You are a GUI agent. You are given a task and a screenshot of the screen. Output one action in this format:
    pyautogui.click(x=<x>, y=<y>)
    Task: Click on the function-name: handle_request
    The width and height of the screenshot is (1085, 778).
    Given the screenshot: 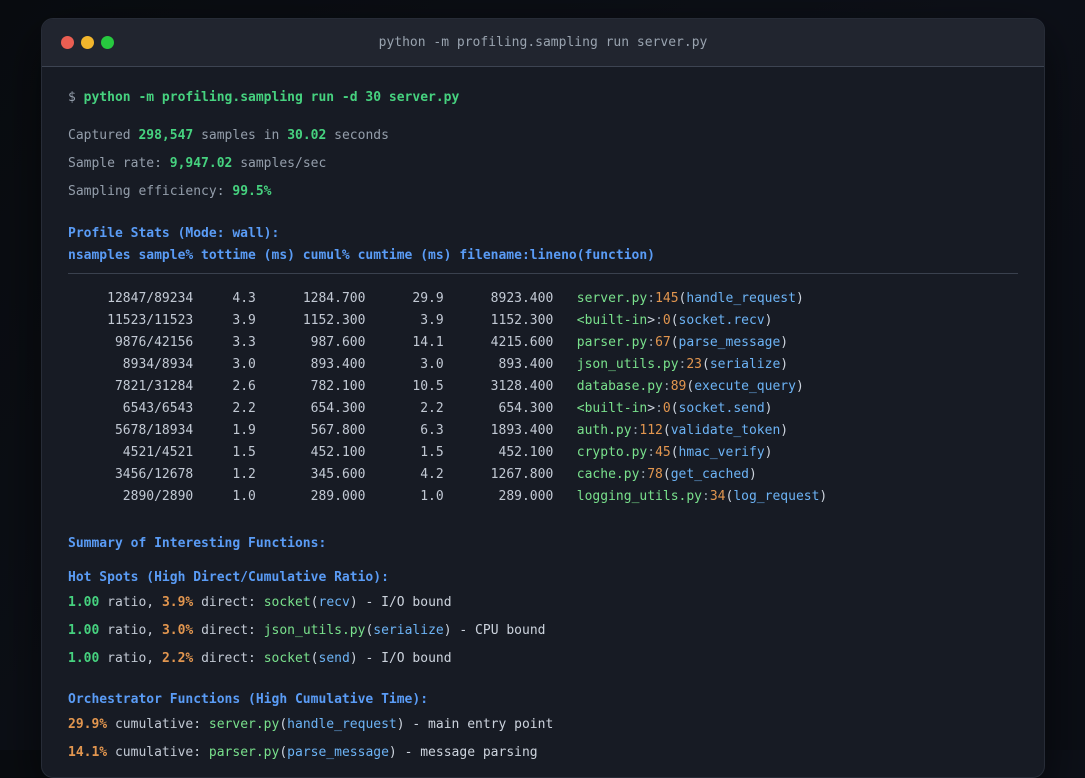 What is the action you would take?
    pyautogui.click(x=342, y=724)
    